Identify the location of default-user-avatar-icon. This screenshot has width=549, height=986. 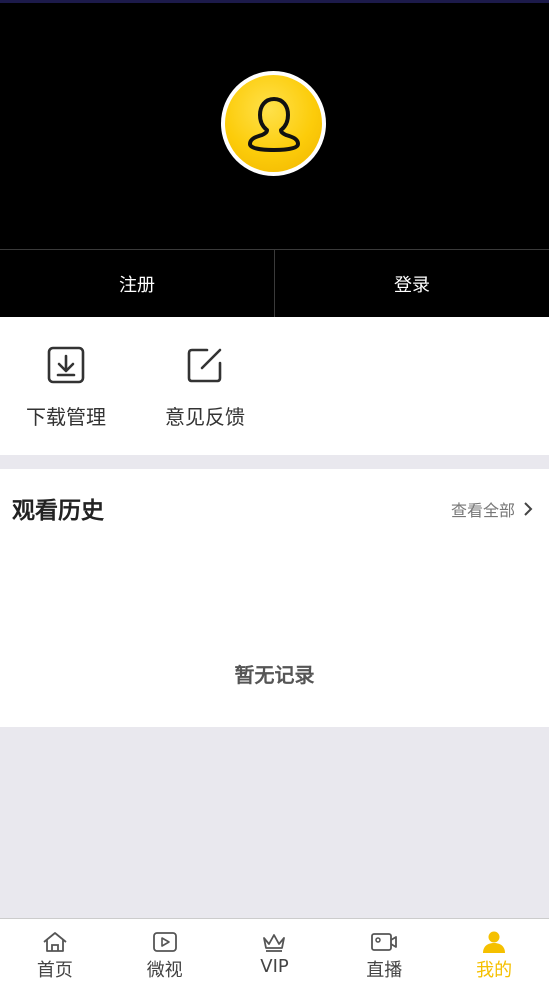
(273, 123).